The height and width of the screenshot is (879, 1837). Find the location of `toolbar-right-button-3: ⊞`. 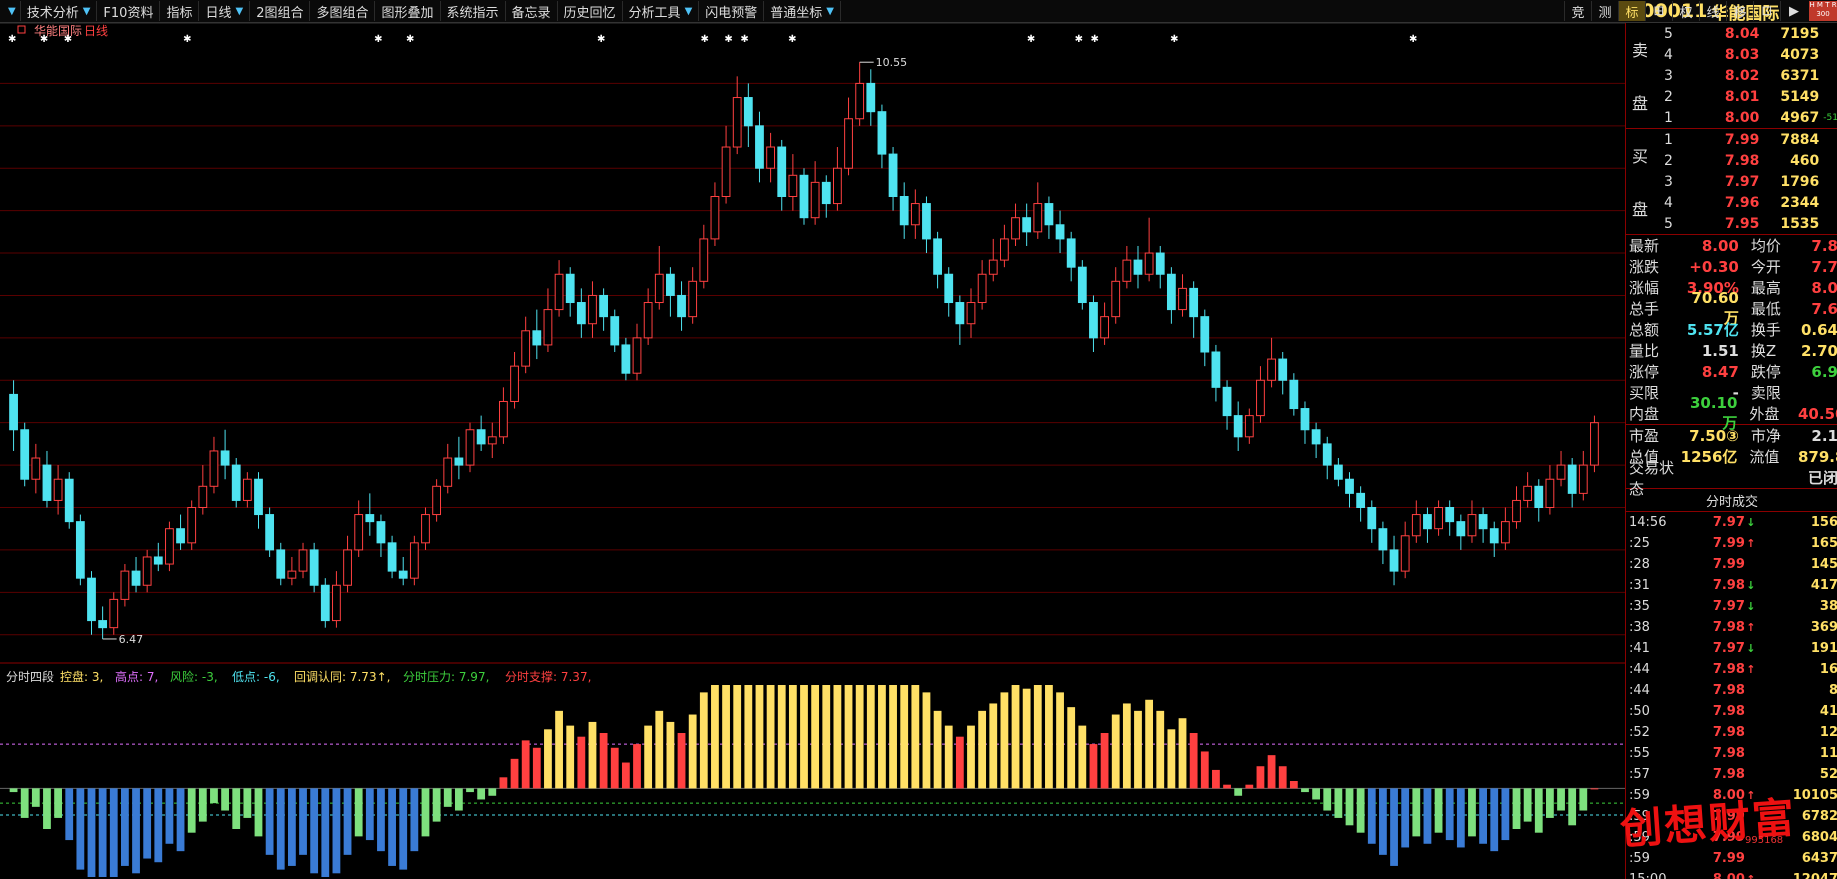

toolbar-right-button-3: ⊞ is located at coordinates (1658, 11).